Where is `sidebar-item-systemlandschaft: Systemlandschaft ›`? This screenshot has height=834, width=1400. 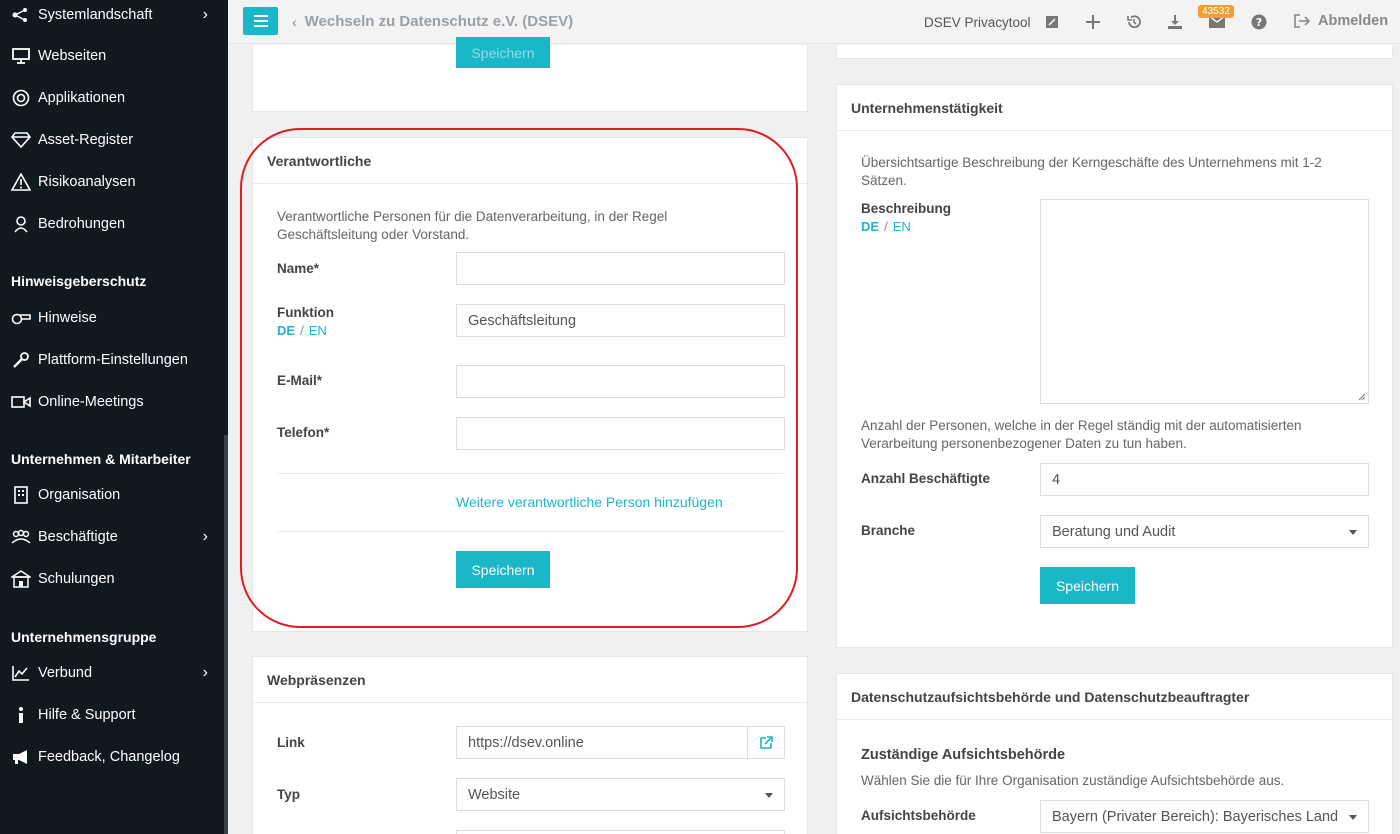 sidebar-item-systemlandschaft: Systemlandschaft › is located at coordinates (114, 16).